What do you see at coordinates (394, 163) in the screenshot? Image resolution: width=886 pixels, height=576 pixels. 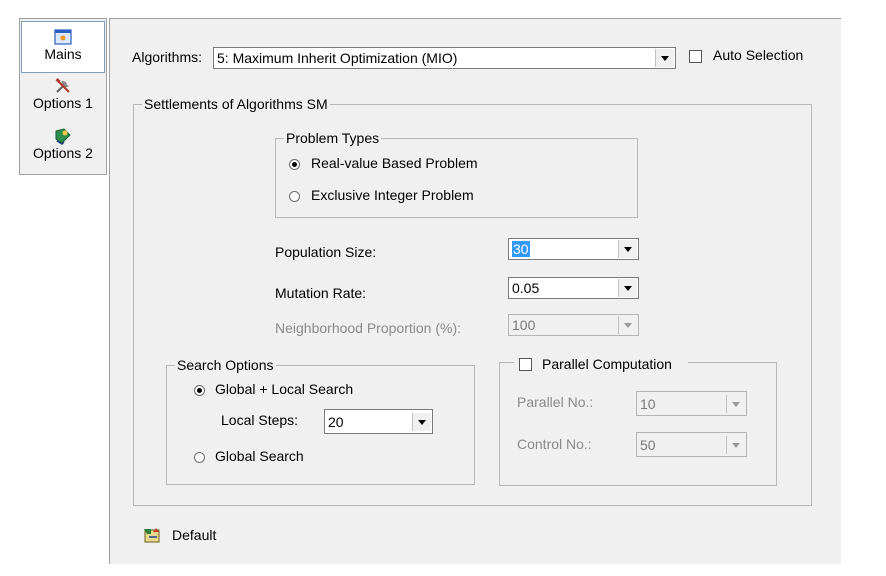 I see `real-value-label: Real-value Based Problem` at bounding box center [394, 163].